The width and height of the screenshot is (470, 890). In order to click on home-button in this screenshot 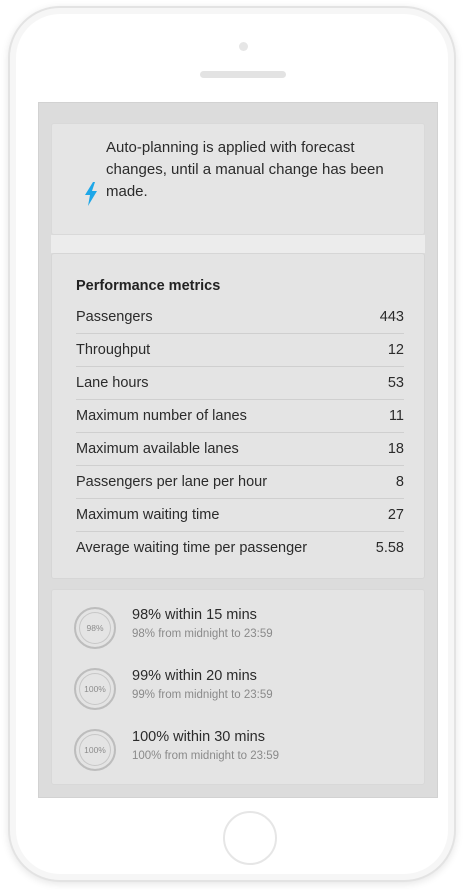, I will do `click(250, 838)`.